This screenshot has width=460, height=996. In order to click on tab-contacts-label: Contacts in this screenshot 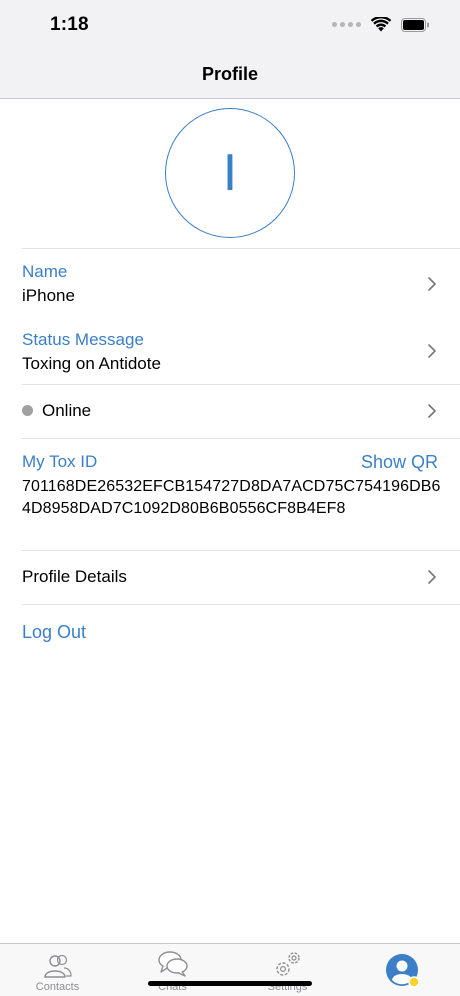, I will do `click(57, 987)`.